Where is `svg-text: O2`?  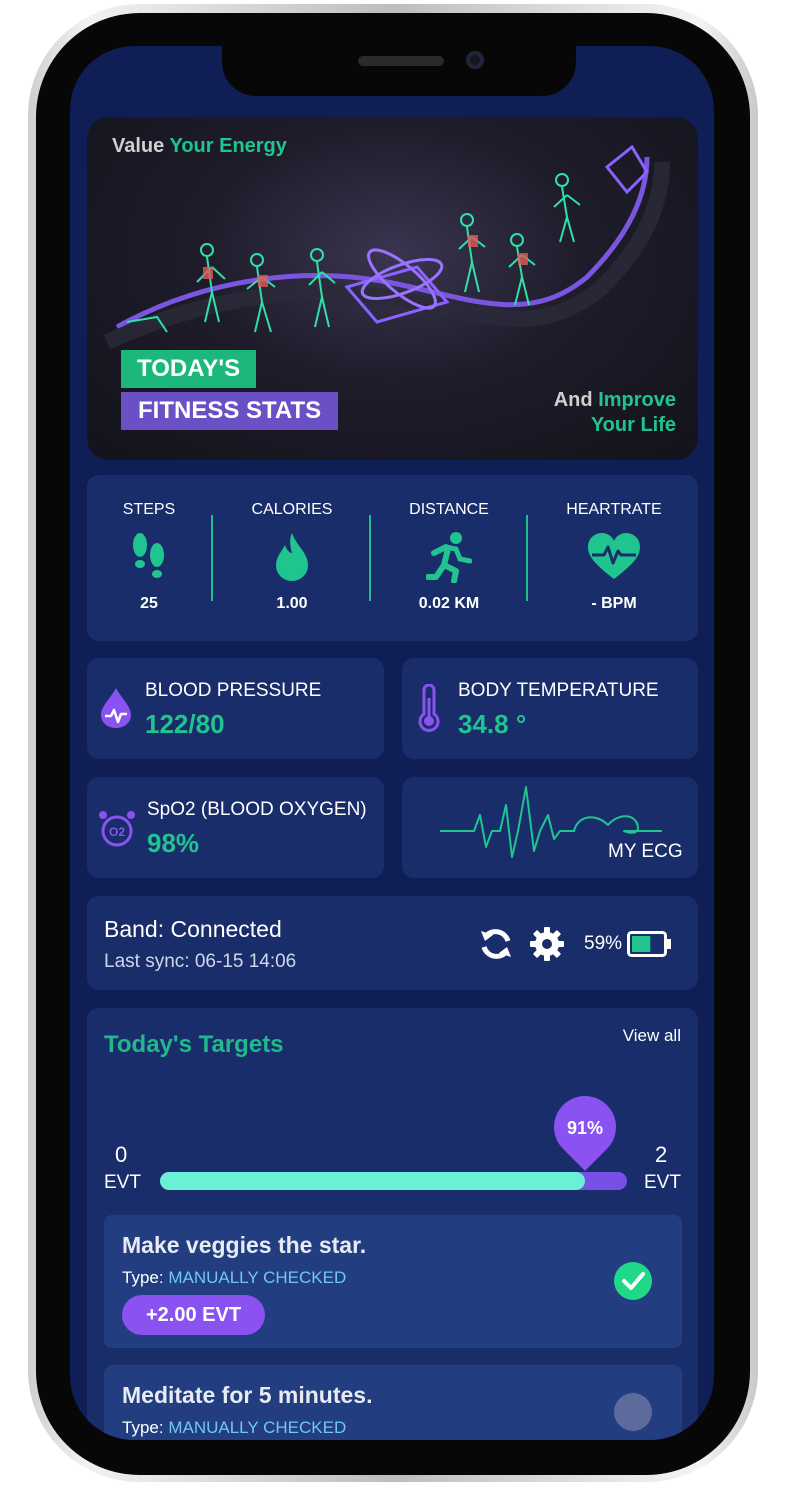
svg-text: O2 is located at coordinates (117, 832).